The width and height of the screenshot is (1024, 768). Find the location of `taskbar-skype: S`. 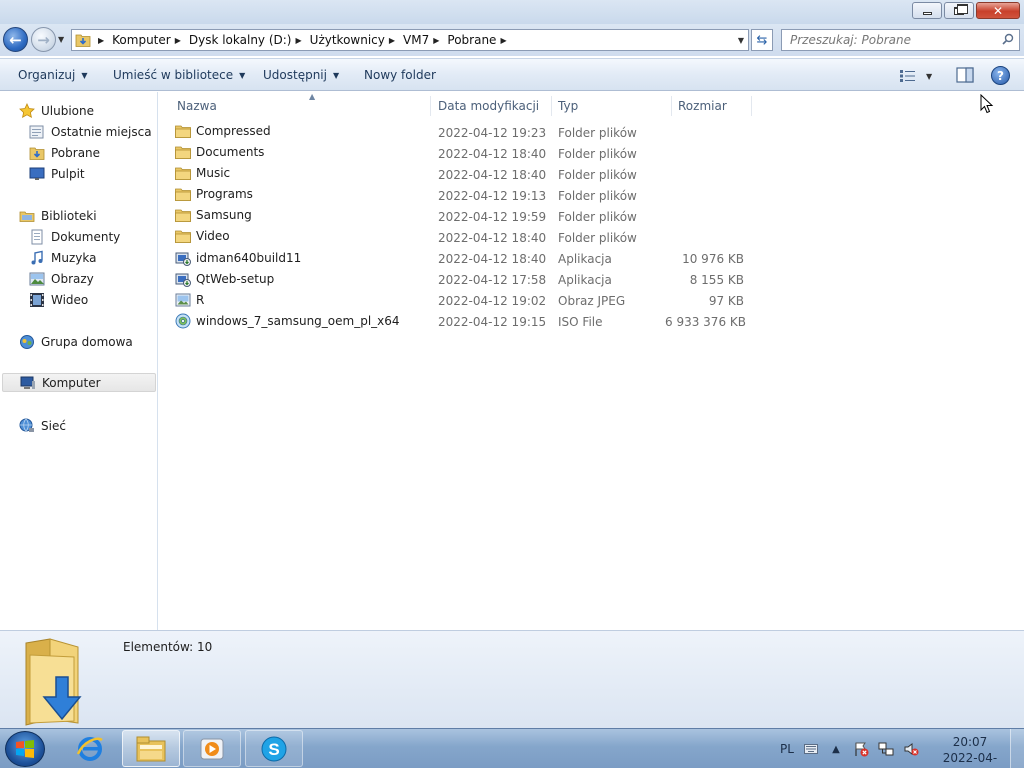

taskbar-skype: S is located at coordinates (274, 748).